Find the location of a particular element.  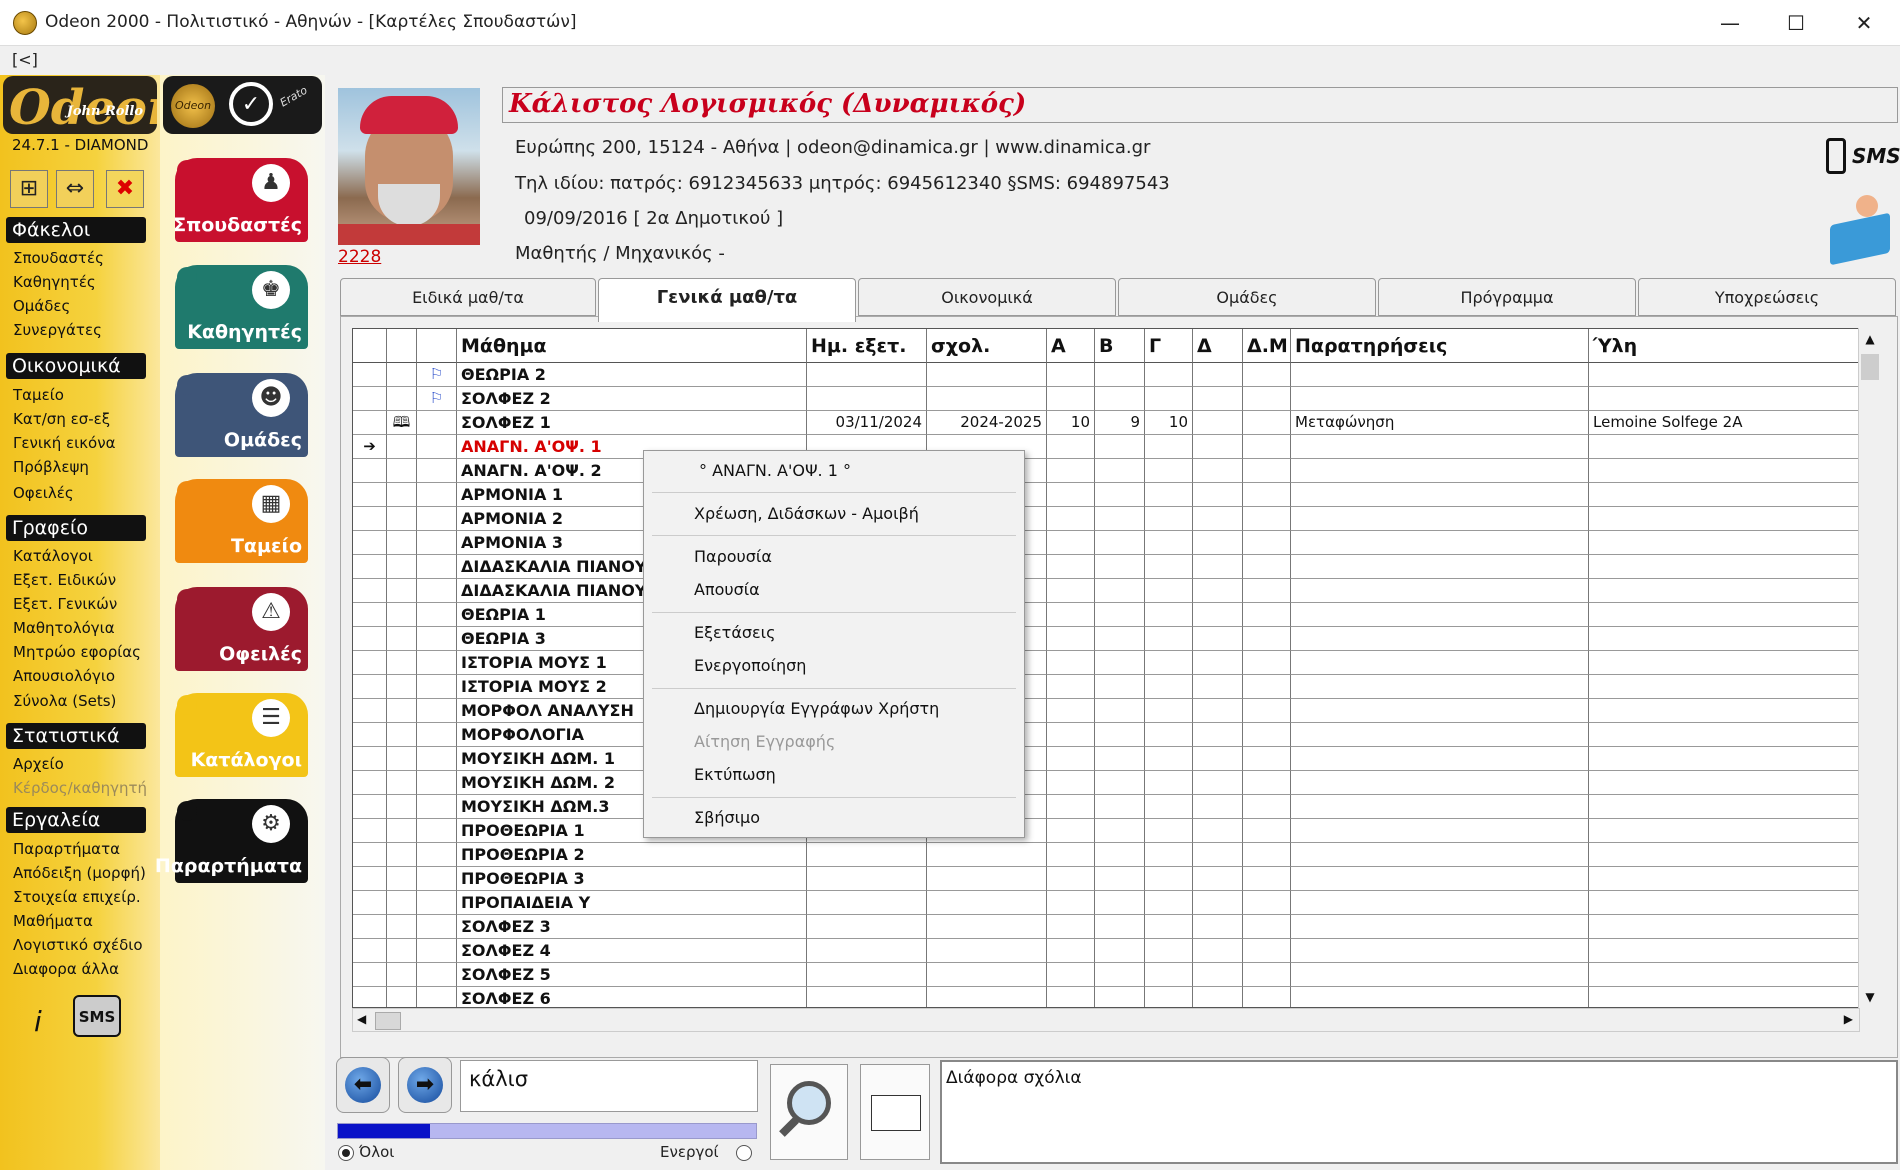

folder-person-icon is located at coordinates (1861, 230).